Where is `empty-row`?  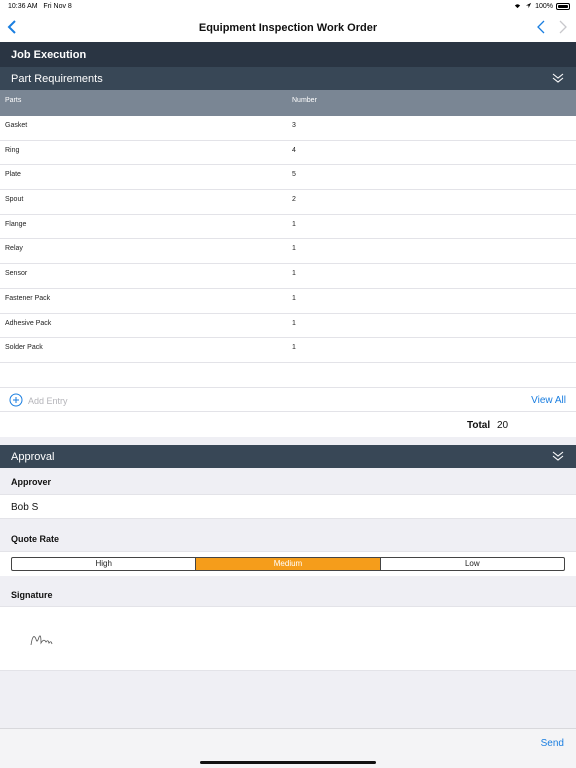 empty-row is located at coordinates (288, 375).